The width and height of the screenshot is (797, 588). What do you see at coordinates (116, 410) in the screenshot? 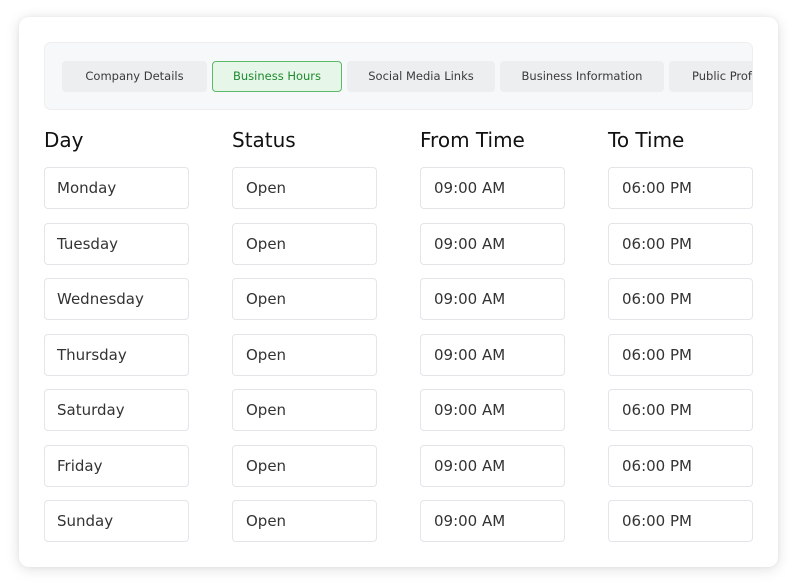
I see `day-field: Saturday` at bounding box center [116, 410].